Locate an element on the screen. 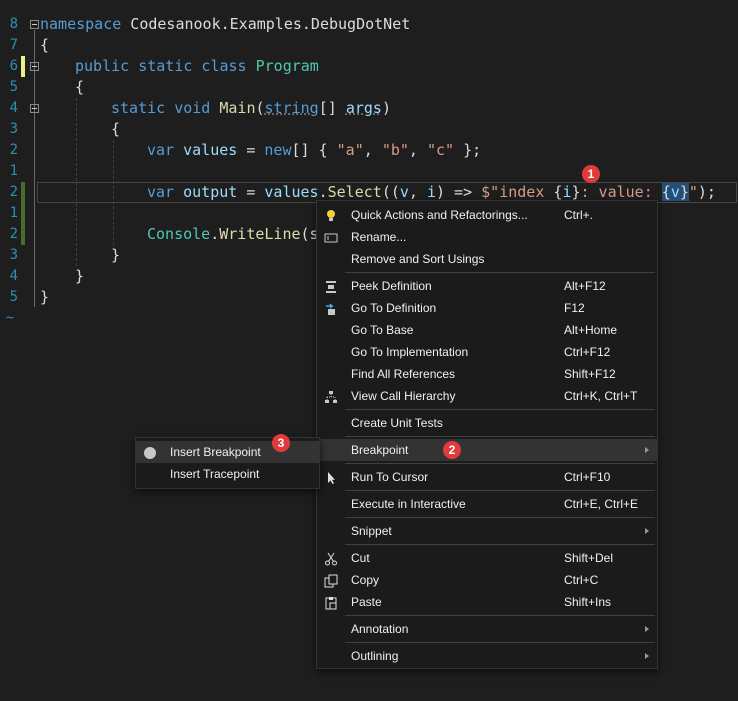  code-line: static void Main(string[] args) is located at coordinates (251, 108).